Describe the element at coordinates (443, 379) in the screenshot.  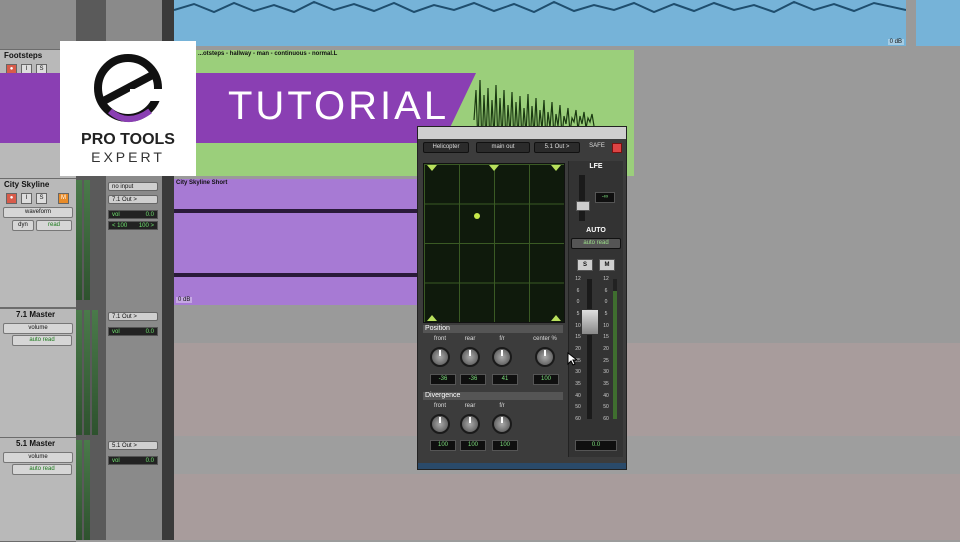
I see `position-front-value: -36` at that location.